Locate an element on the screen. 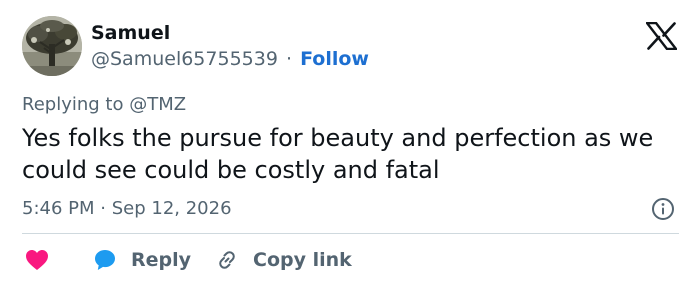 This screenshot has width=700, height=287. replying-prefix: Replying to is located at coordinates (73, 104).